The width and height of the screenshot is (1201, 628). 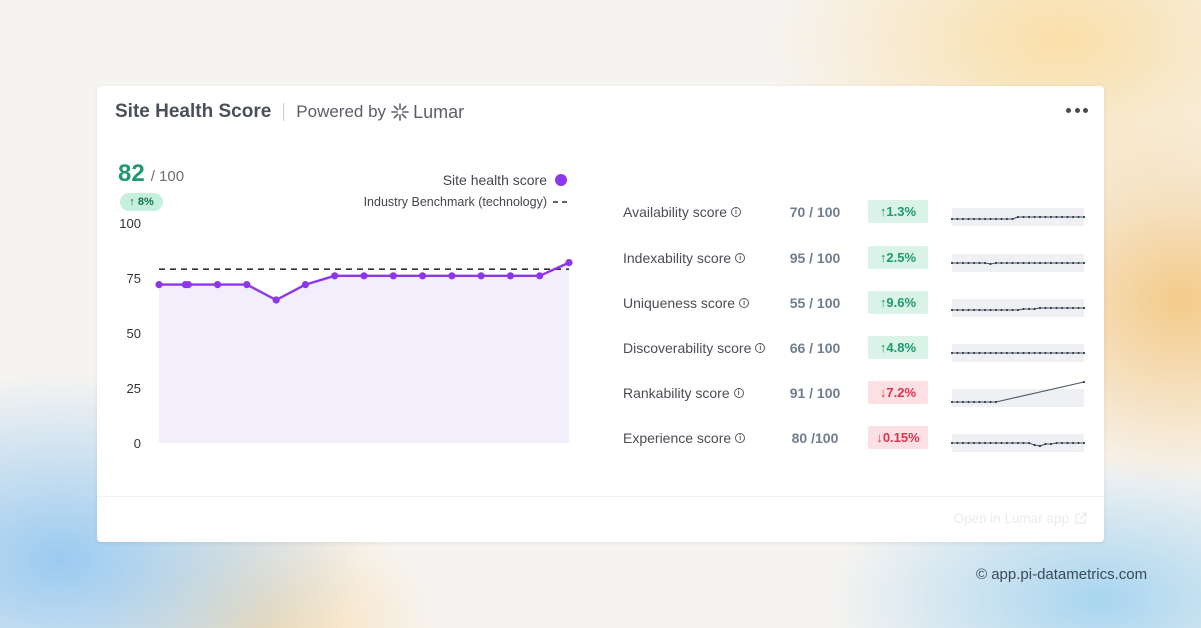 I want to click on metric-label: Experience score i, so click(x=684, y=438).